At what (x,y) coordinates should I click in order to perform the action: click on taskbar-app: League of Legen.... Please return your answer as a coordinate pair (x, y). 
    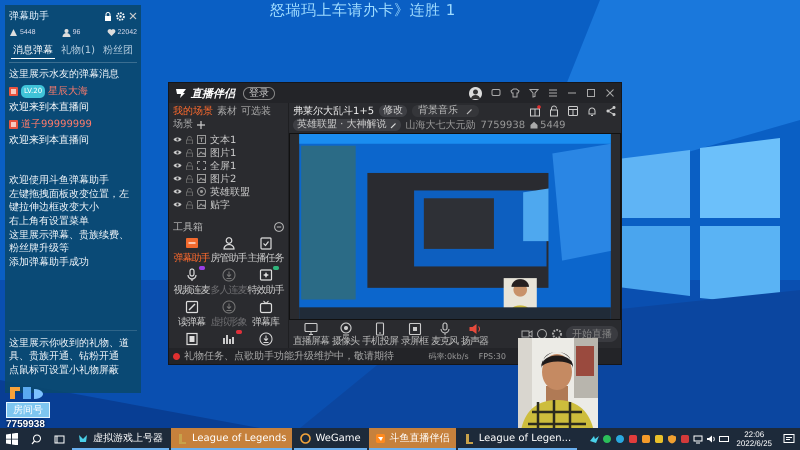
    Looking at the image, I should click on (518, 439).